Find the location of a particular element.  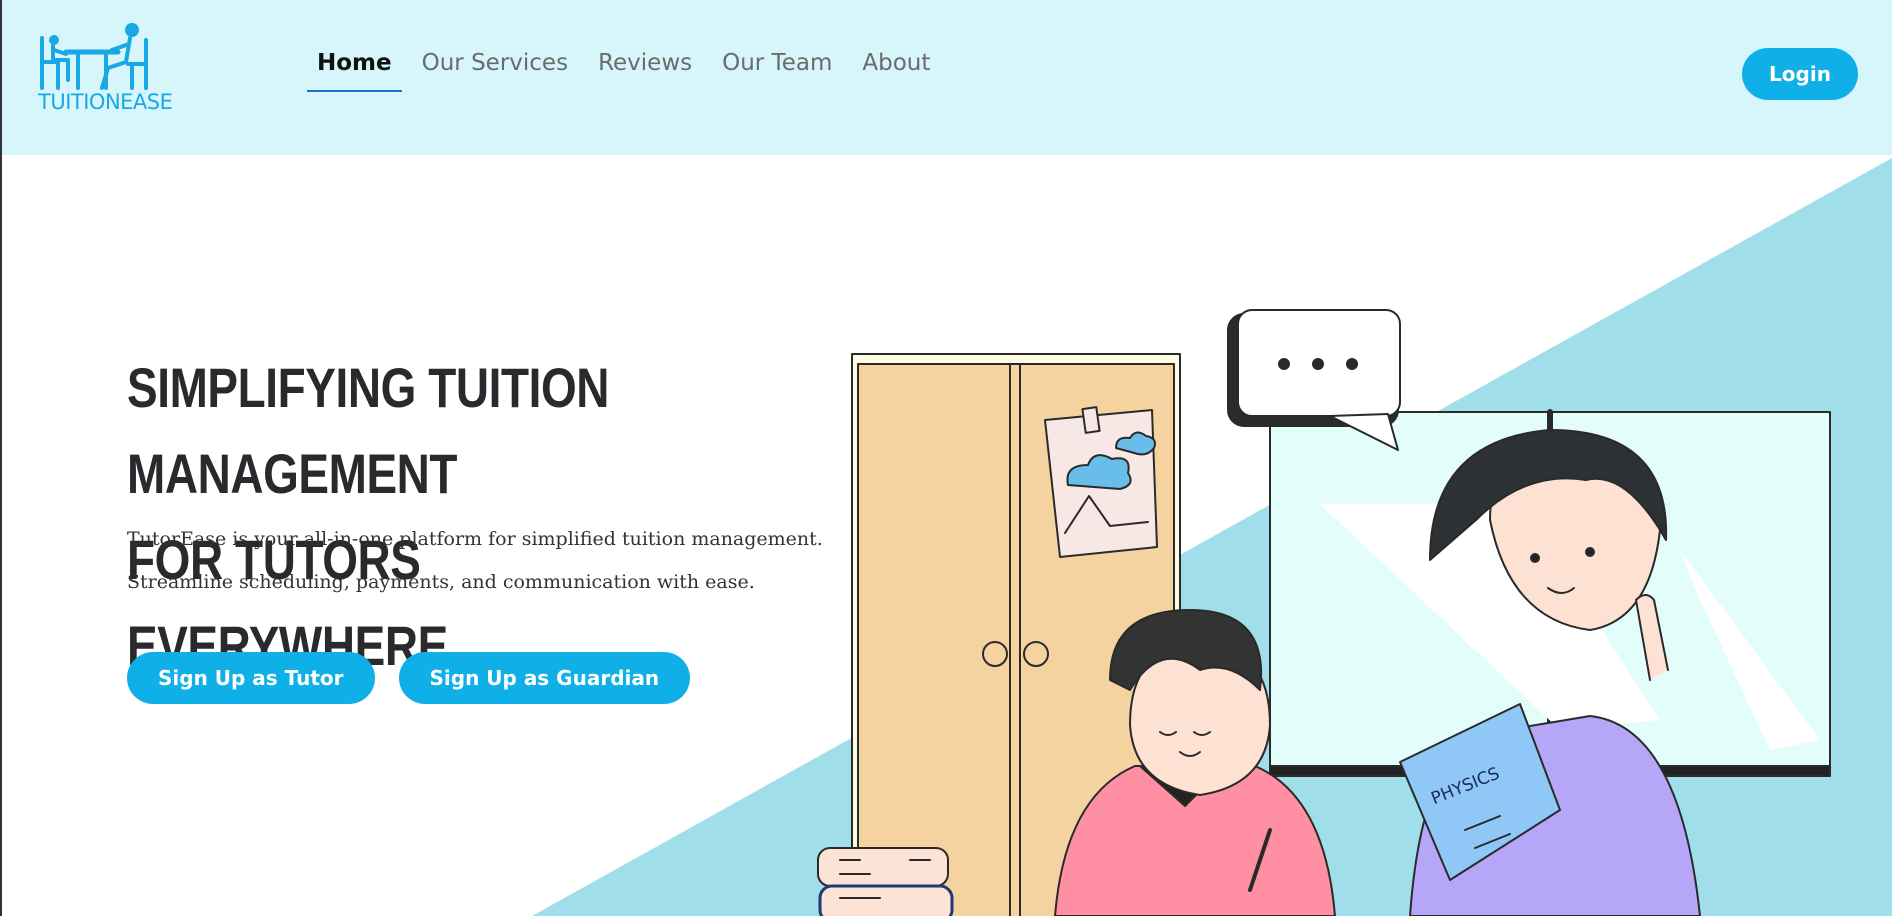

nav-about: About is located at coordinates (896, 70).